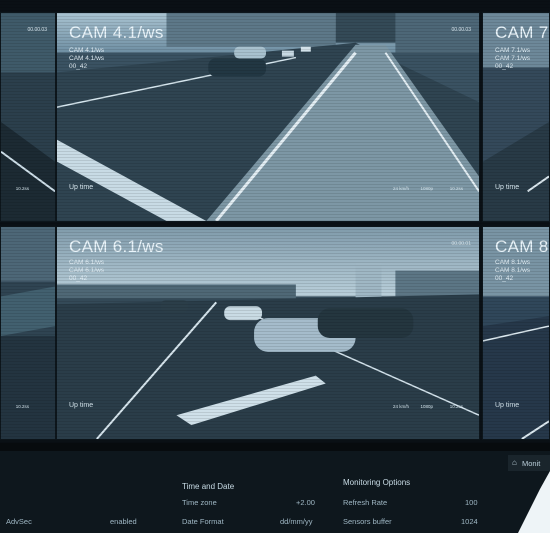 The width and height of the screenshot is (550, 533). What do you see at coordinates (426, 406) in the screenshot?
I see `camera-6-1-resolution: 1080p` at bounding box center [426, 406].